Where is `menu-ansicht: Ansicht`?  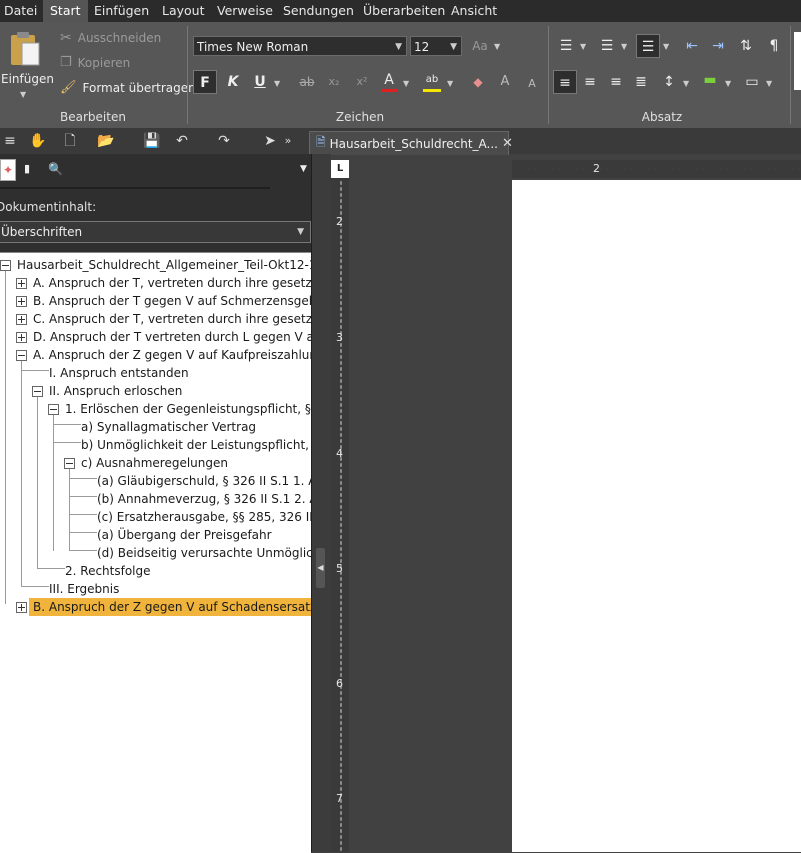 menu-ansicht: Ansicht is located at coordinates (474, 11).